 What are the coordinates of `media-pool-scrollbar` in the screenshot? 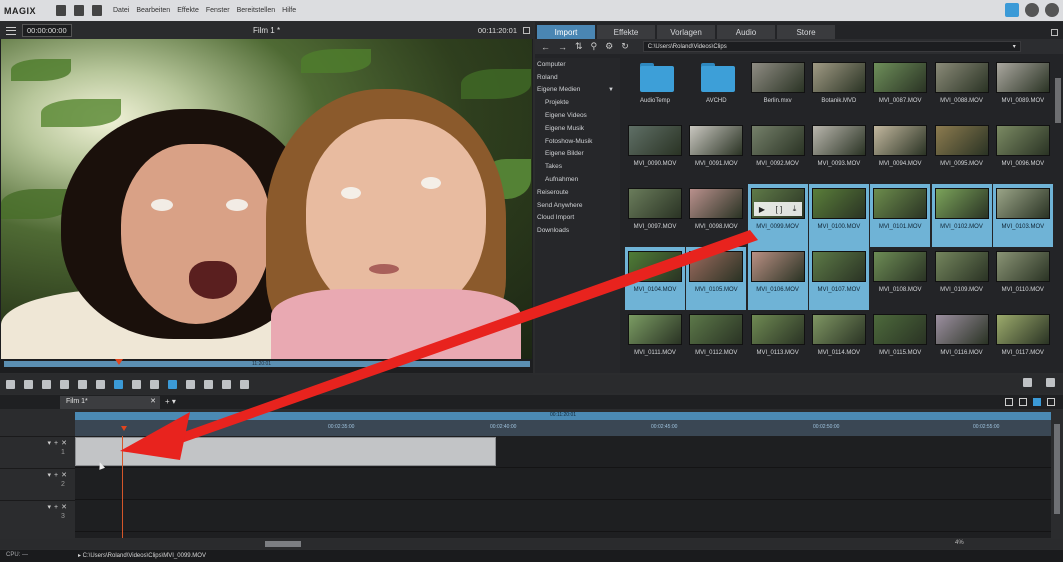 It's located at (1058, 214).